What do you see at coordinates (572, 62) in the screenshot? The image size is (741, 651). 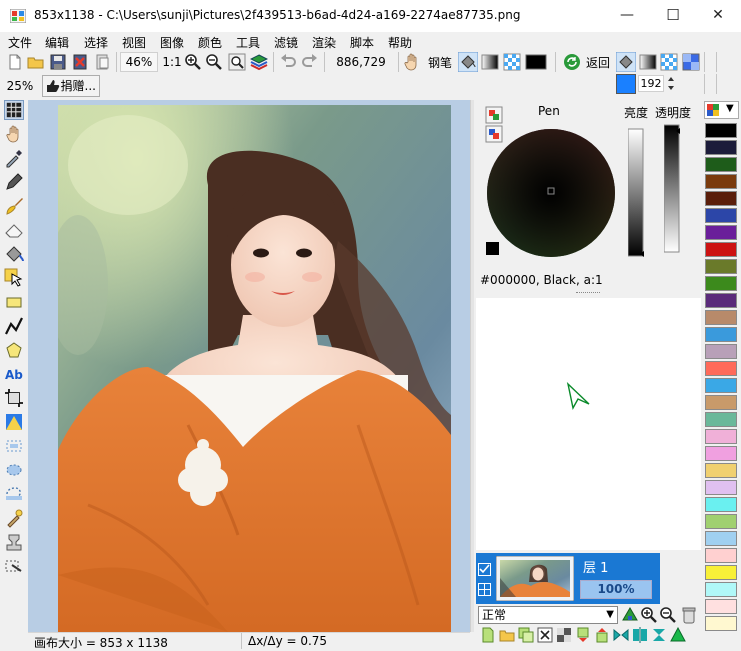 I see `refresh-icon` at bounding box center [572, 62].